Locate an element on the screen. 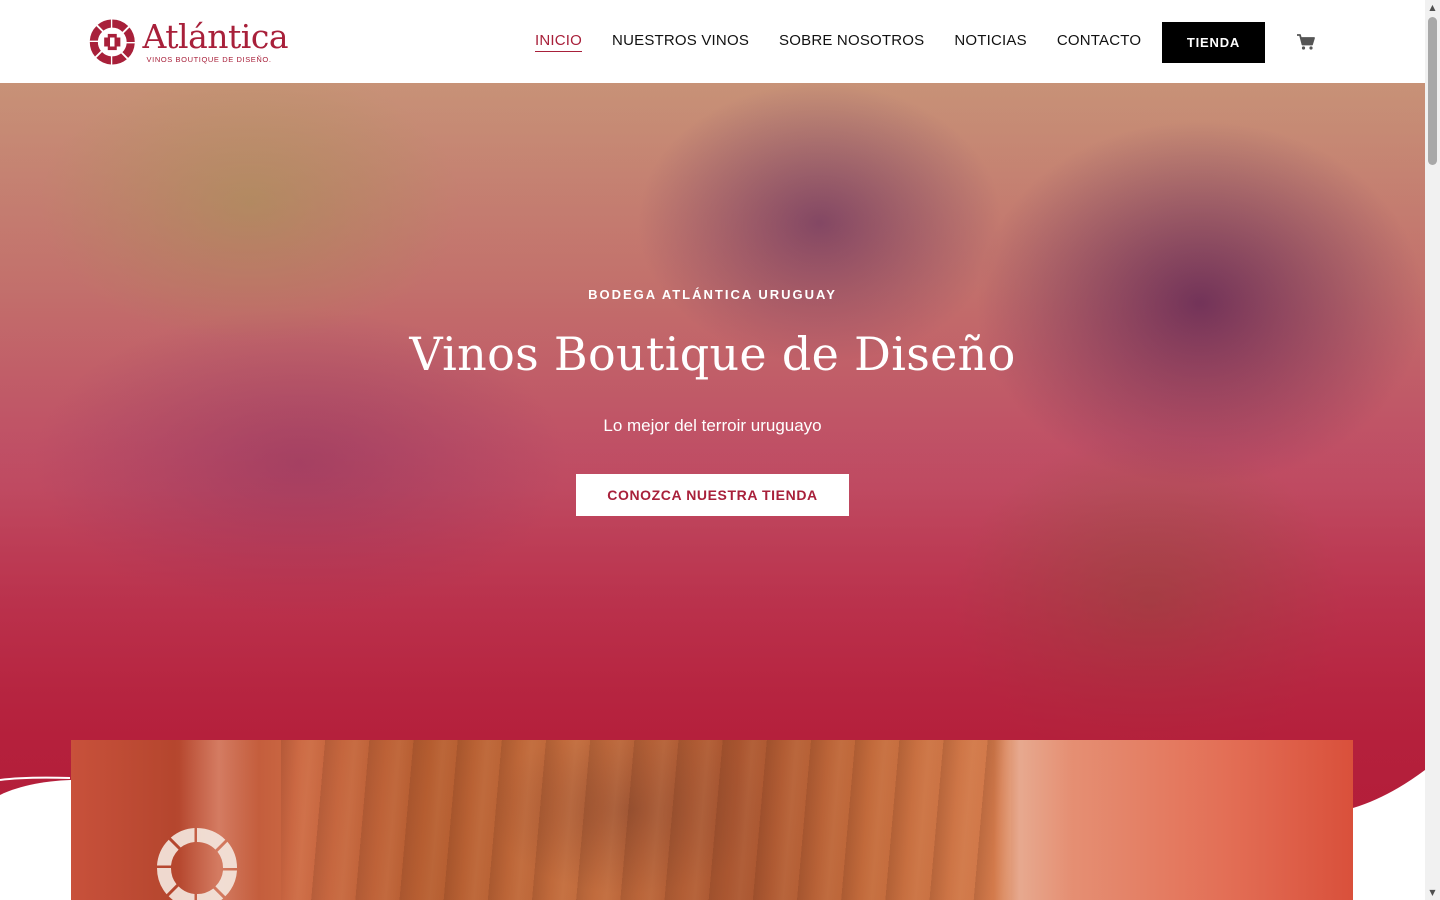 The image size is (1440, 900). scroll-down-arrow-icon: ▼ is located at coordinates (1432, 892).